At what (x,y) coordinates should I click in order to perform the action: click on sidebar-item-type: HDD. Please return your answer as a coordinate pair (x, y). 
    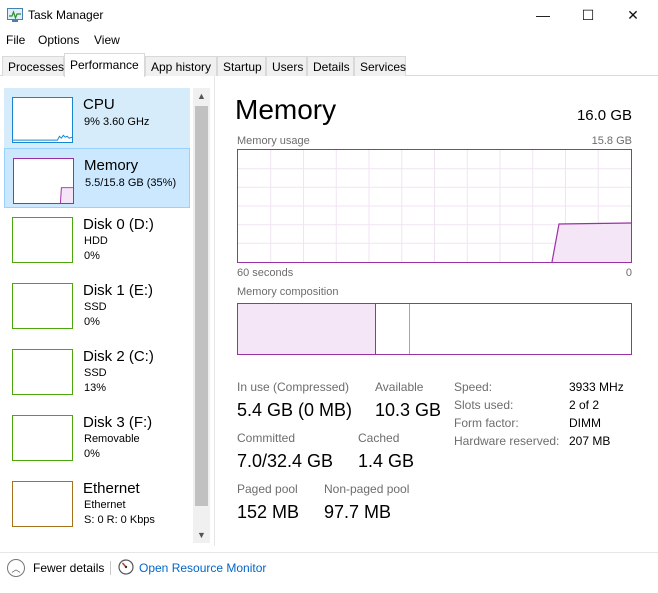
    Looking at the image, I should click on (96, 241).